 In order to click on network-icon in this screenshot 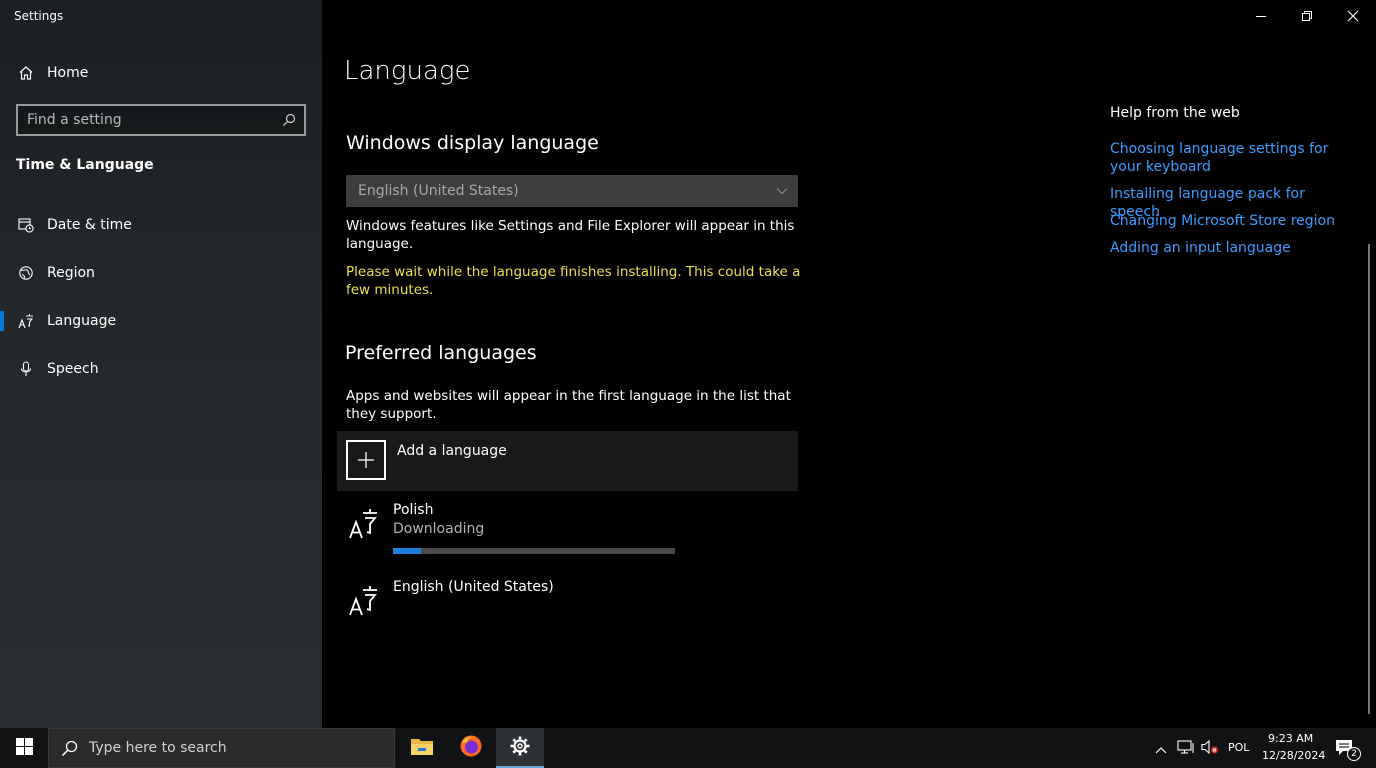, I will do `click(1186, 748)`.